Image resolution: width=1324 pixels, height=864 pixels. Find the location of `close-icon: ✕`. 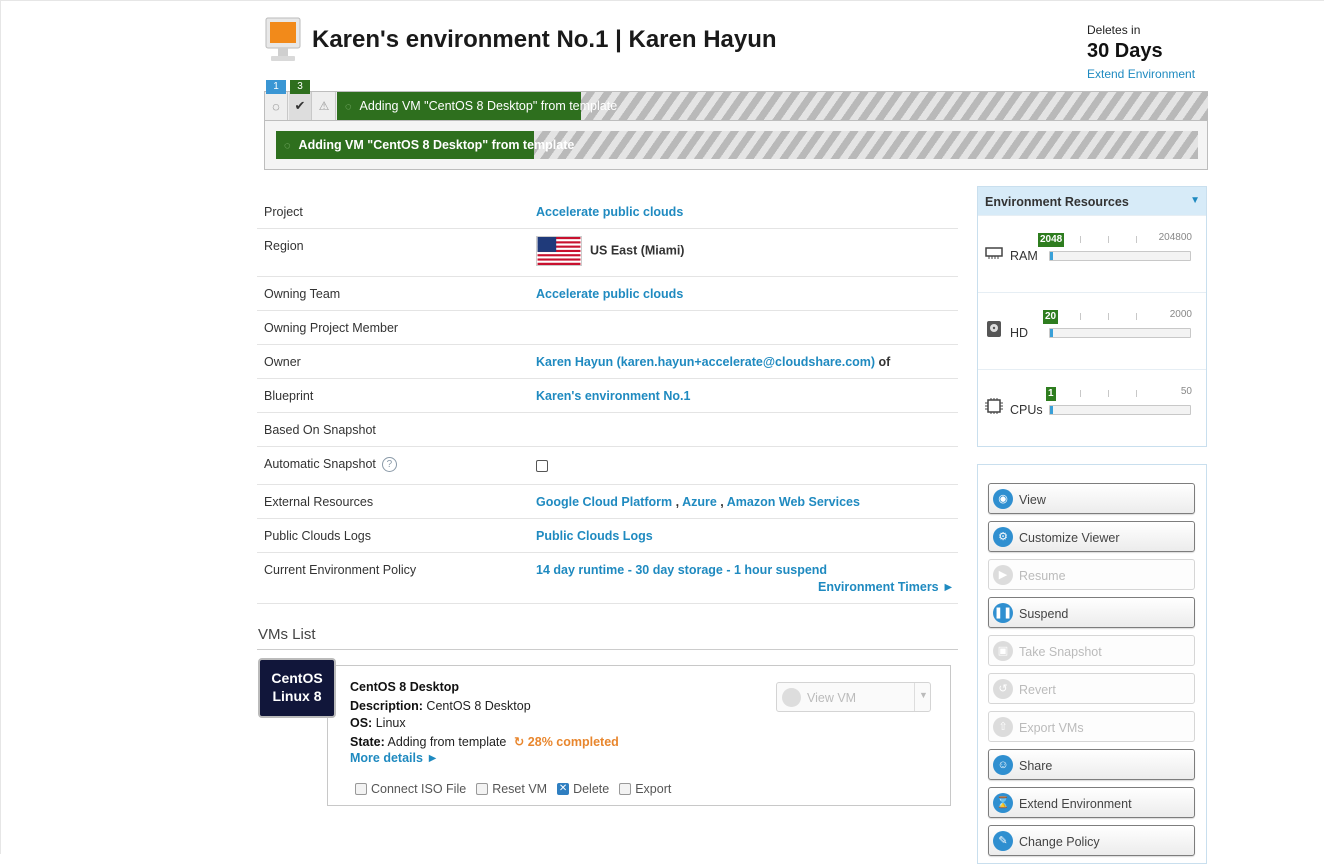

close-icon: ✕ is located at coordinates (563, 789).